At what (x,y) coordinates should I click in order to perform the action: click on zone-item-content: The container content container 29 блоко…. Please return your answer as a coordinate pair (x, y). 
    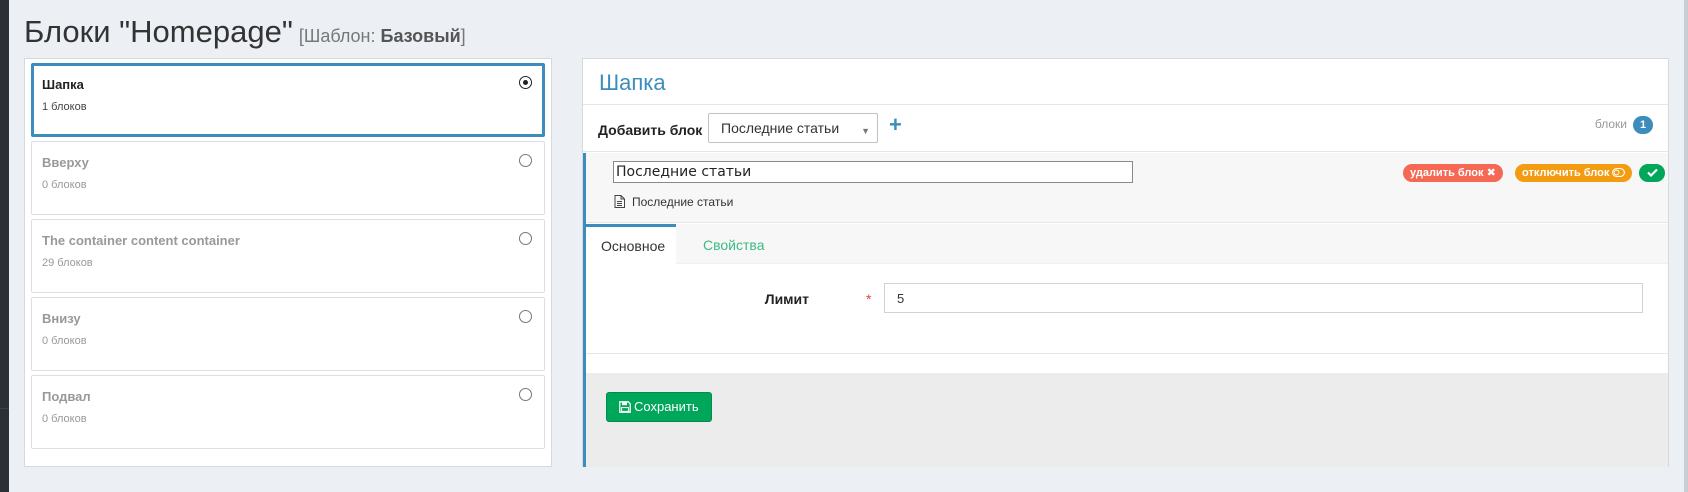
    Looking at the image, I should click on (288, 256).